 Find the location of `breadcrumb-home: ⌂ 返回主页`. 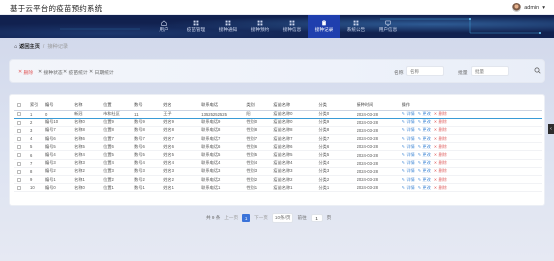

breadcrumb-home: ⌂ 返回主页 is located at coordinates (27, 47).